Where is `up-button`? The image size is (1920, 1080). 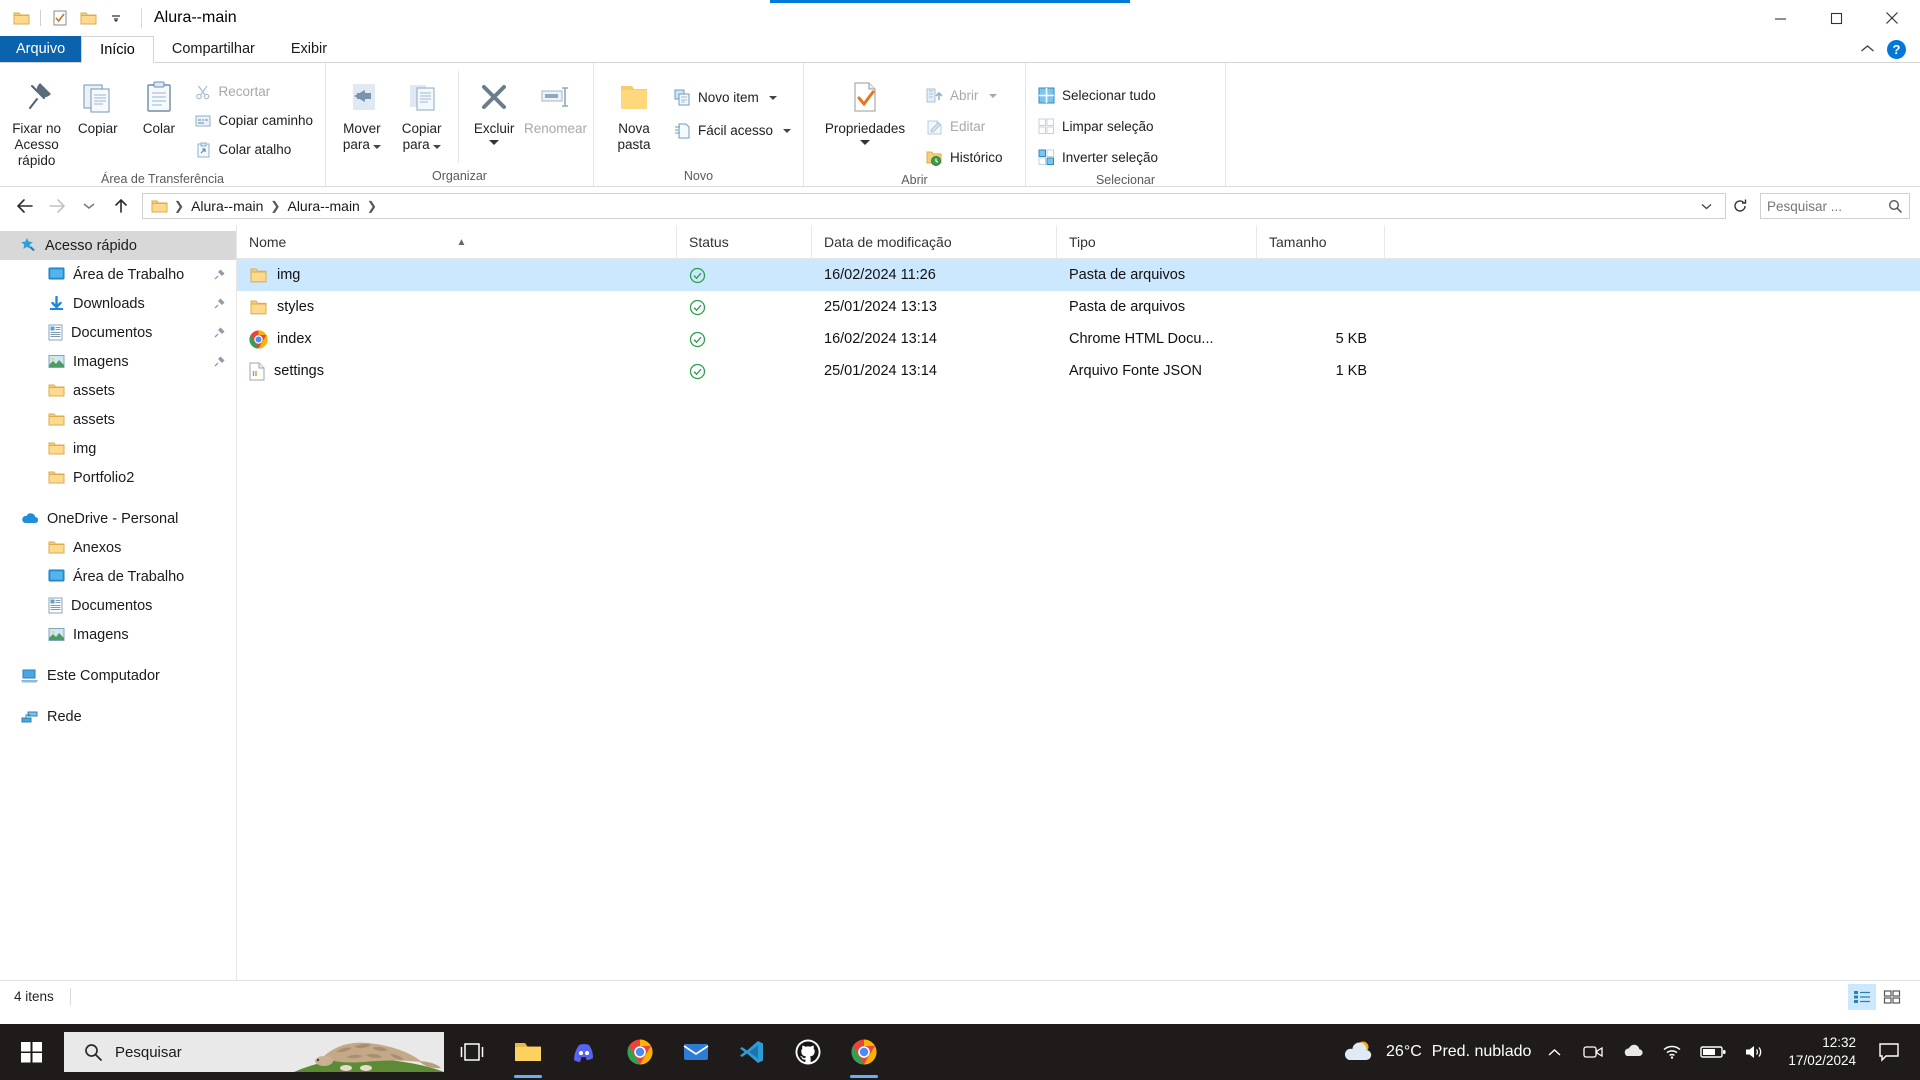
up-button is located at coordinates (121, 206).